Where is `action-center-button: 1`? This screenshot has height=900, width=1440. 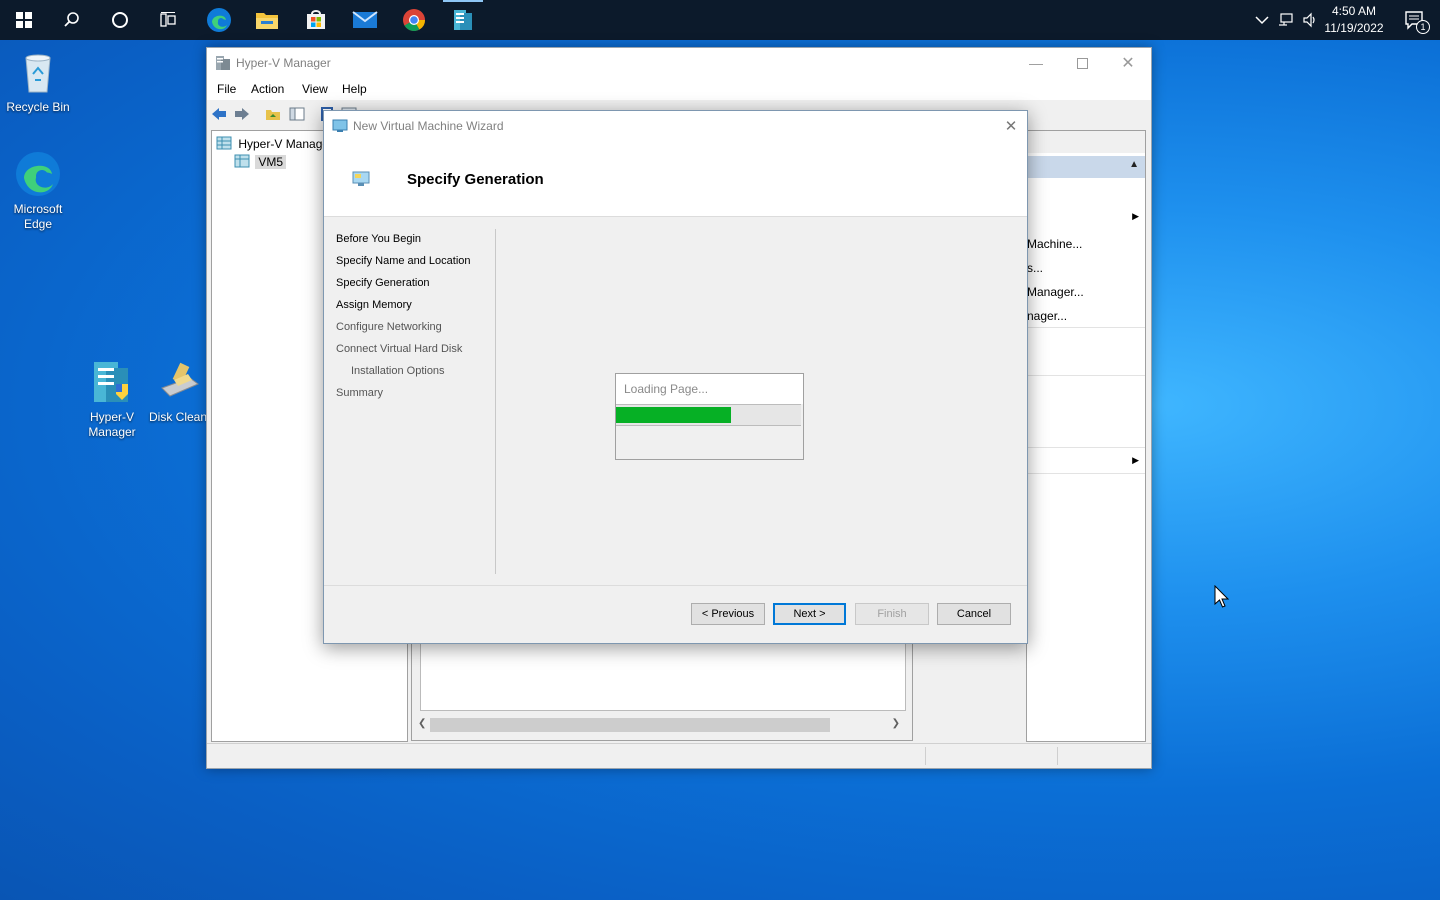
action-center-button: 1 is located at coordinates (1417, 22).